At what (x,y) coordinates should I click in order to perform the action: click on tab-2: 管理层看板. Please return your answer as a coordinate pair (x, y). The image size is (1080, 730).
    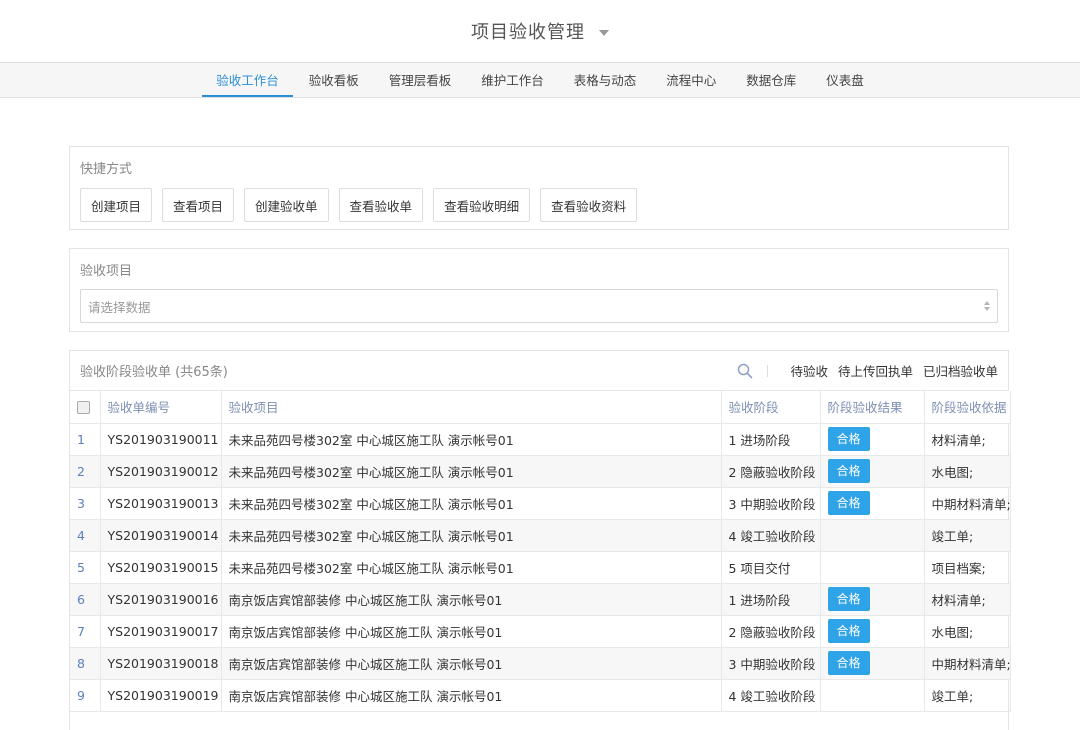
    Looking at the image, I should click on (420, 80).